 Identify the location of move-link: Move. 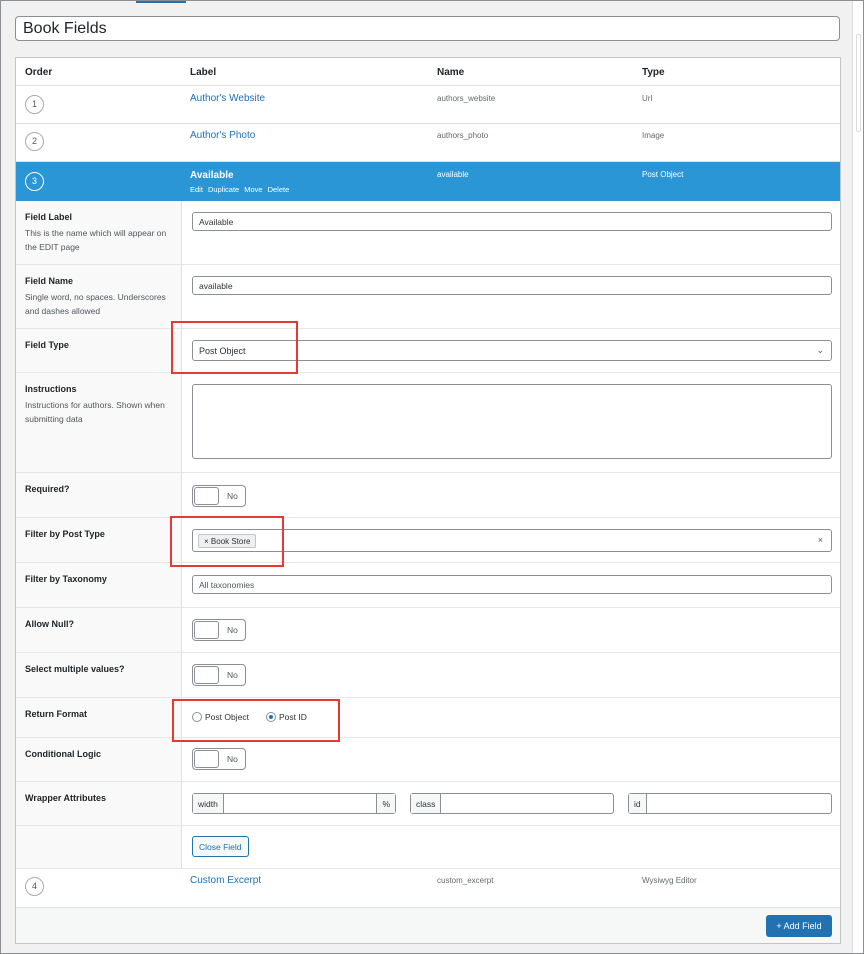
(253, 189).